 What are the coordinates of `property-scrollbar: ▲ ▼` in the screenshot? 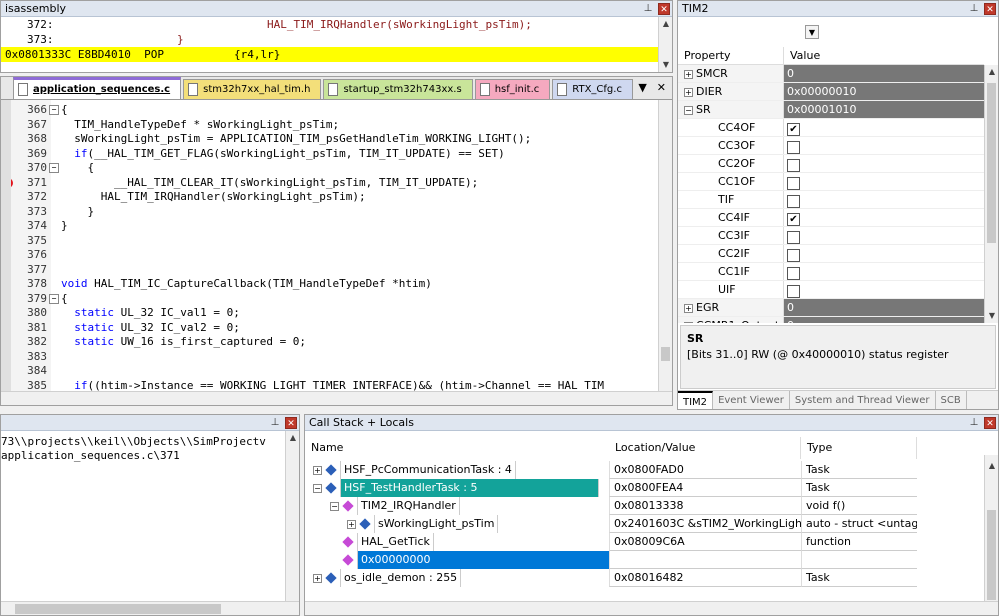 It's located at (991, 194).